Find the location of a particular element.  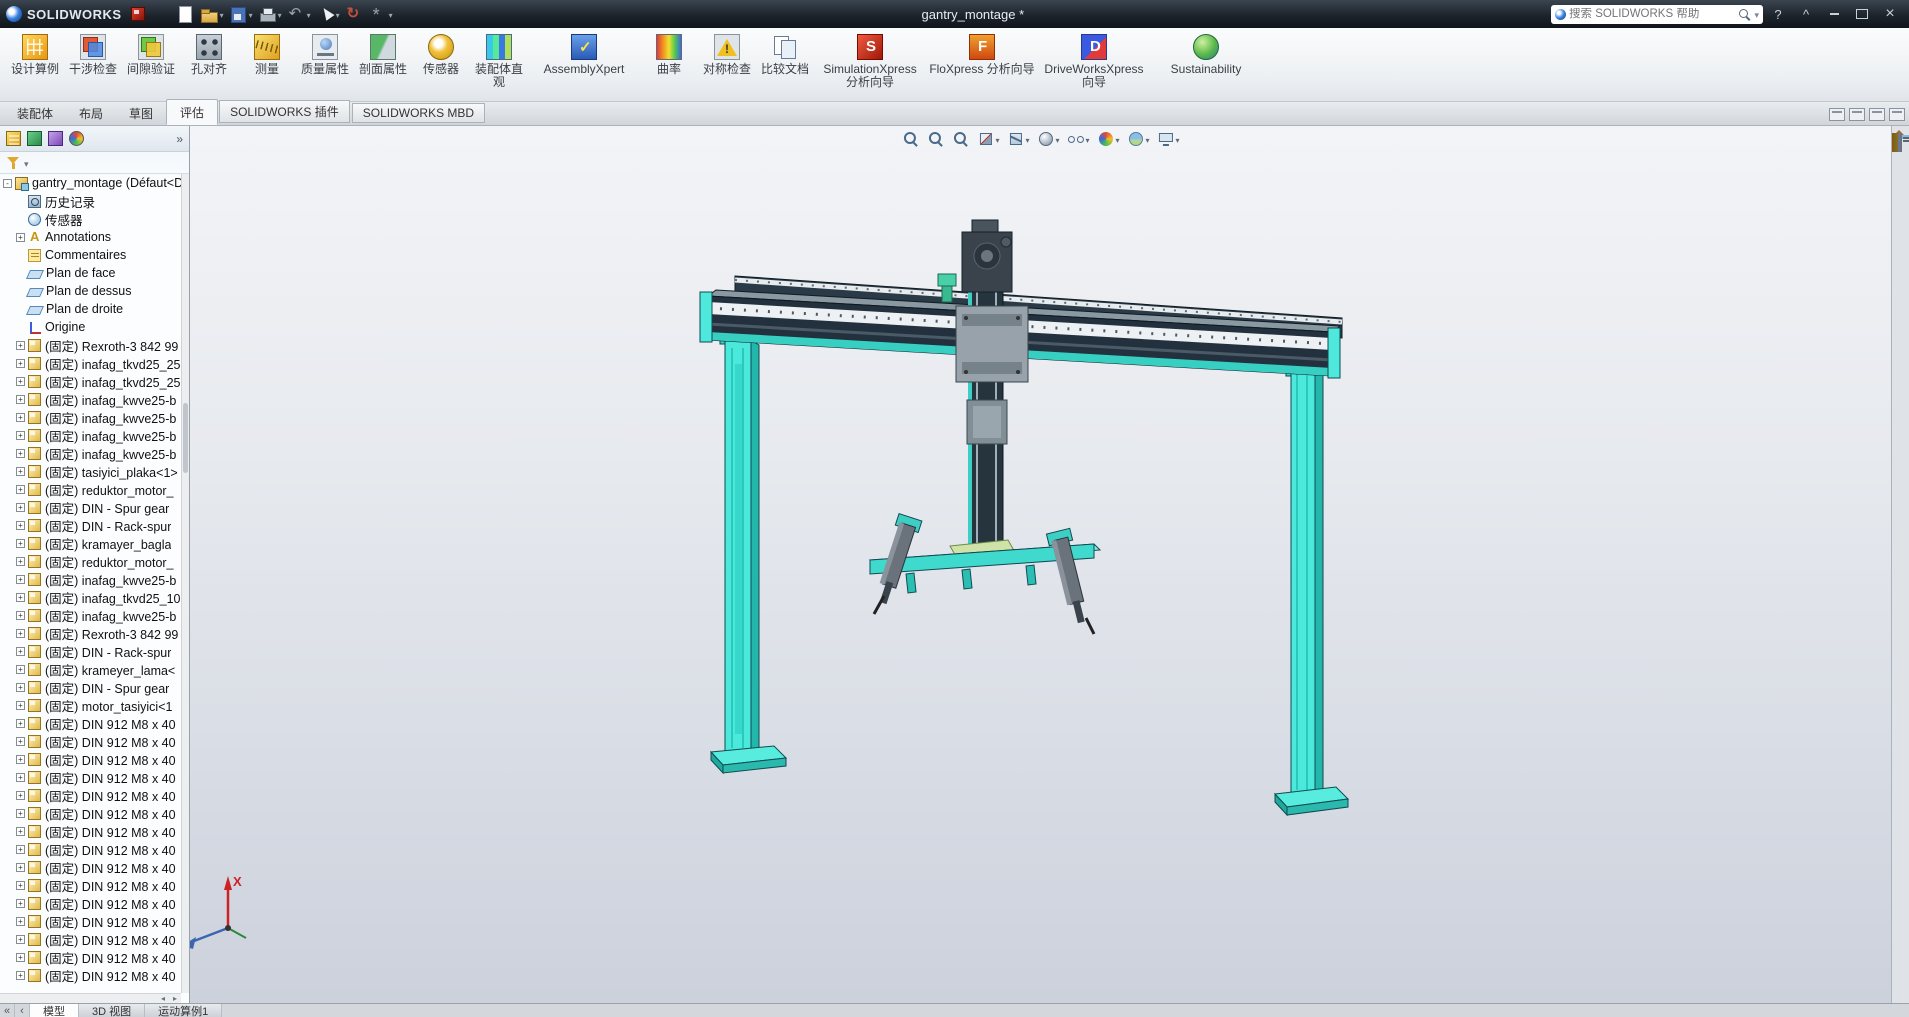

tree-item: + (固定) inafag_kwve25-b is located at coordinates (90, 399).